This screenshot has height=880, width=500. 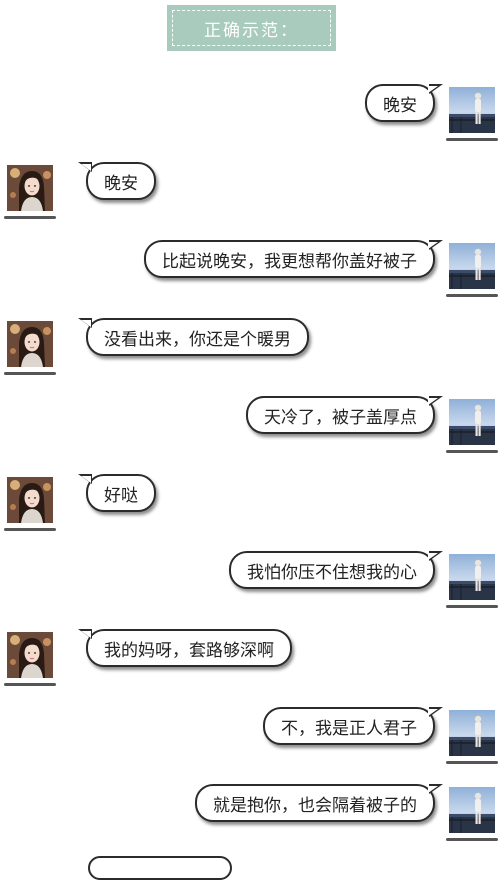 I want to click on chat-row: 不，我是正人君子, so click(x=250, y=737).